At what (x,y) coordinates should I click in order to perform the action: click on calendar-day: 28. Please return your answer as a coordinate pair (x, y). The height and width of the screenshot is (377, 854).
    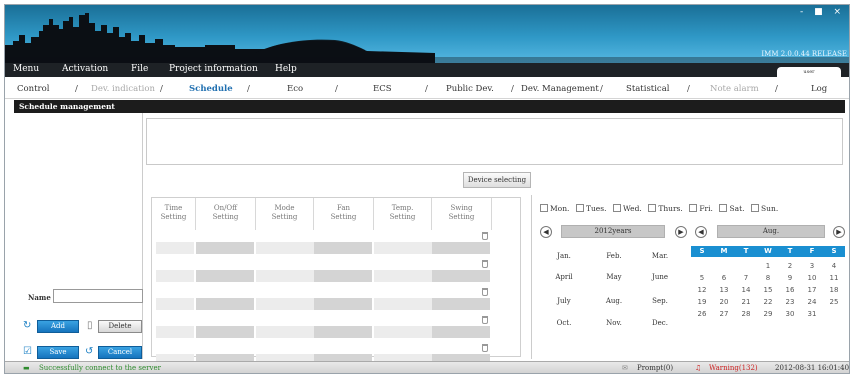
    Looking at the image, I should click on (746, 314).